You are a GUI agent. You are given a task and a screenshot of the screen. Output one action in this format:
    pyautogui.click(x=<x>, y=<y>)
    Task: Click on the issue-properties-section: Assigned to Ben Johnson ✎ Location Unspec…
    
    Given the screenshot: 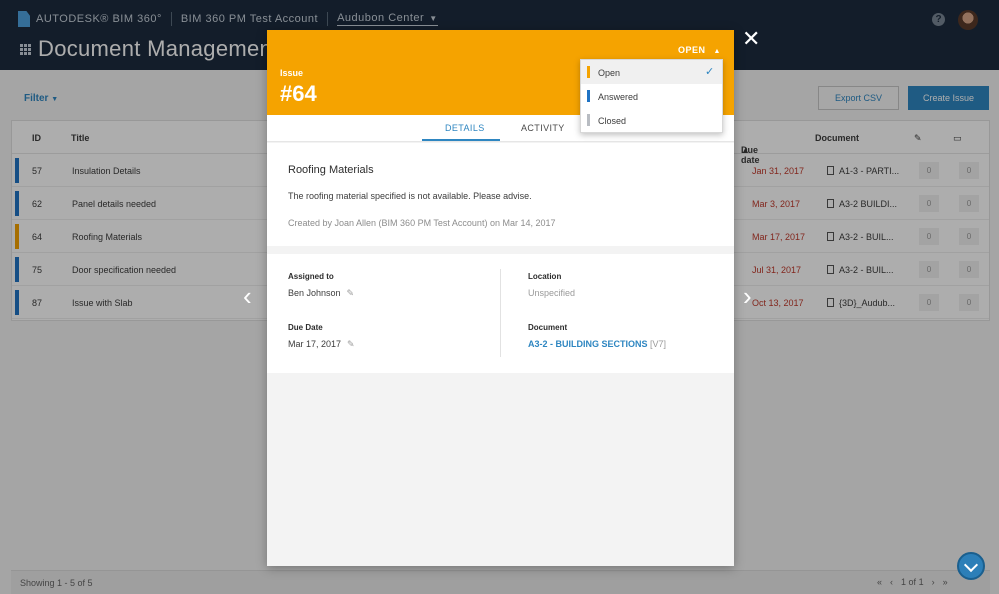 What is the action you would take?
    pyautogui.click(x=500, y=313)
    